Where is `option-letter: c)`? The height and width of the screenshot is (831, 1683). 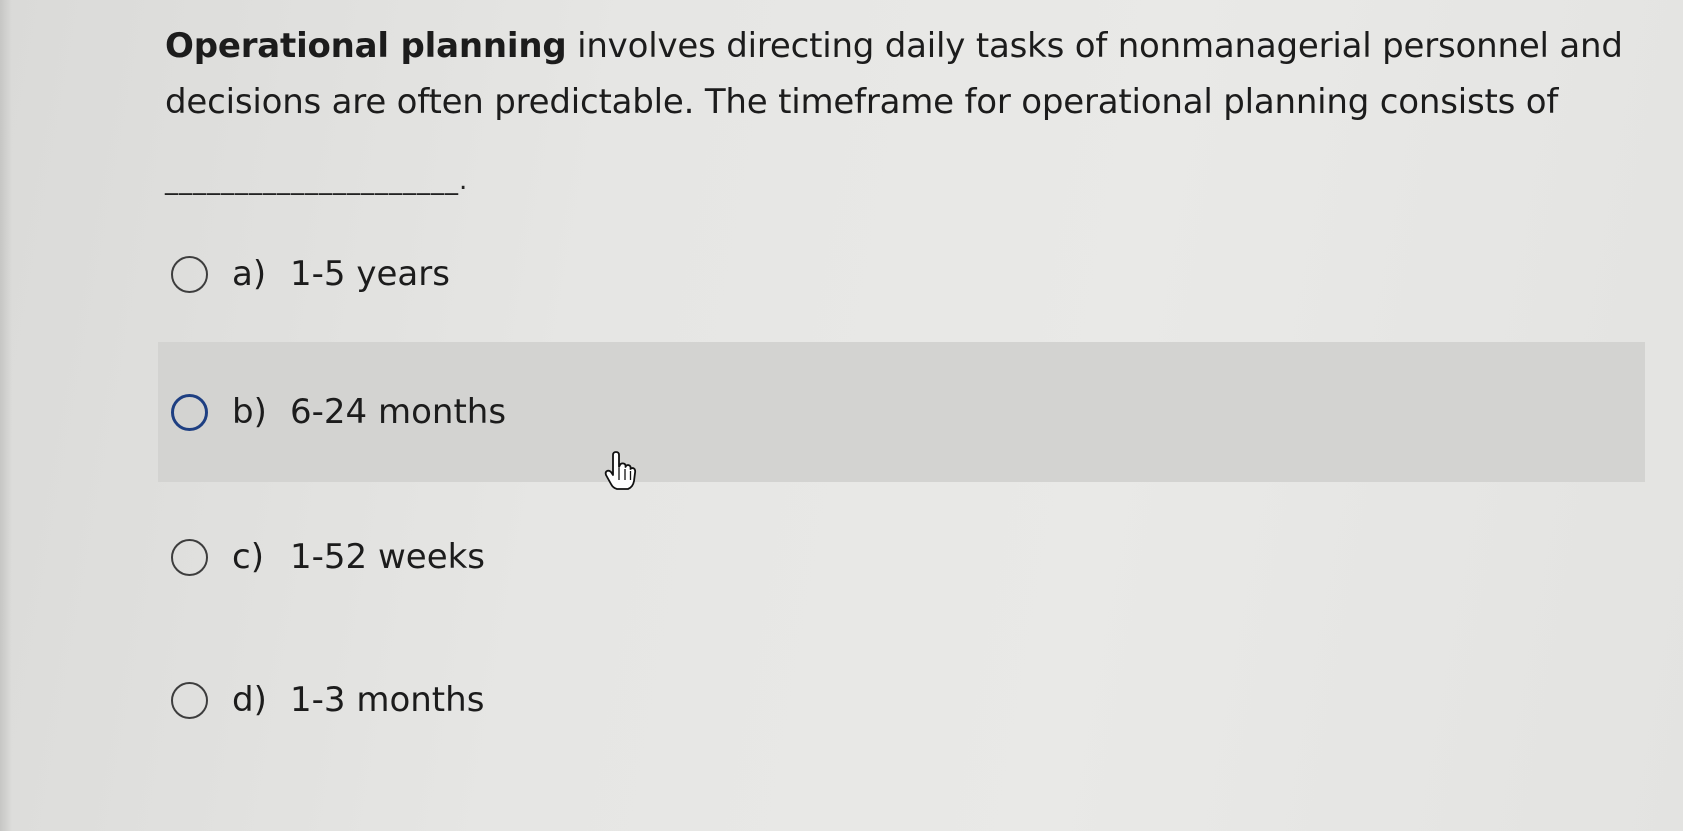
option-letter: c) is located at coordinates (248, 557).